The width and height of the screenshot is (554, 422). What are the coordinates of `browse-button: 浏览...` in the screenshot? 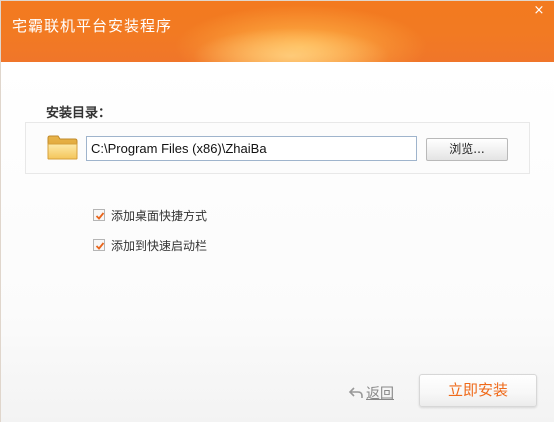 It's located at (467, 149).